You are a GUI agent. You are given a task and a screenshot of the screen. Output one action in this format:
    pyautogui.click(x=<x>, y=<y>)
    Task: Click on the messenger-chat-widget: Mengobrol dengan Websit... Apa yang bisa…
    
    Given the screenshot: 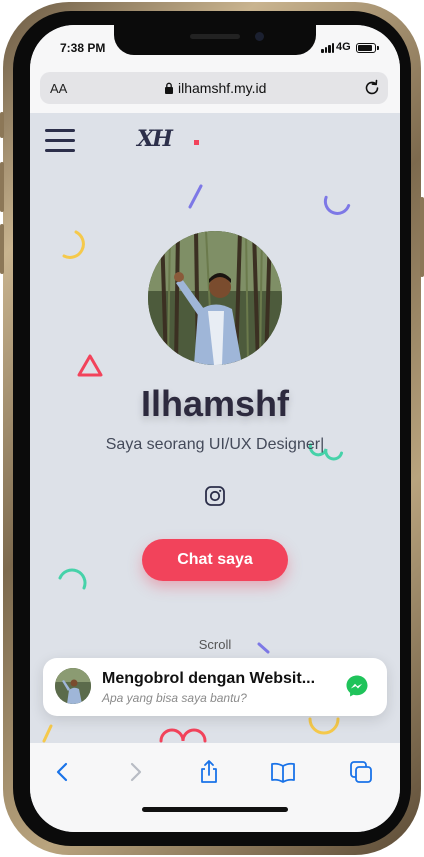 What is the action you would take?
    pyautogui.click(x=215, y=687)
    